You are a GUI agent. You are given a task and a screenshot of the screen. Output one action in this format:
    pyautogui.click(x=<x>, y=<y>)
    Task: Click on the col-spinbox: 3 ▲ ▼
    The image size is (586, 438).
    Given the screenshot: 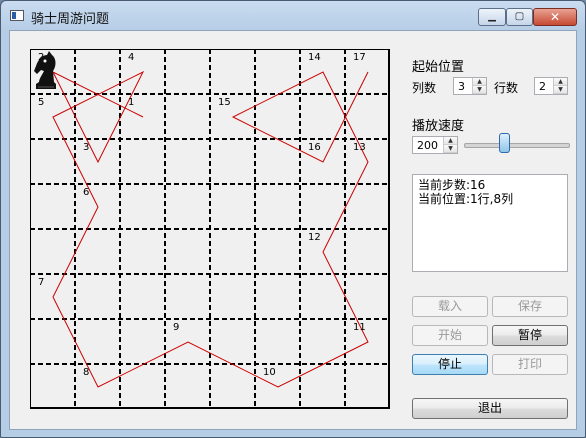 What is the action you would take?
    pyautogui.click(x=470, y=86)
    